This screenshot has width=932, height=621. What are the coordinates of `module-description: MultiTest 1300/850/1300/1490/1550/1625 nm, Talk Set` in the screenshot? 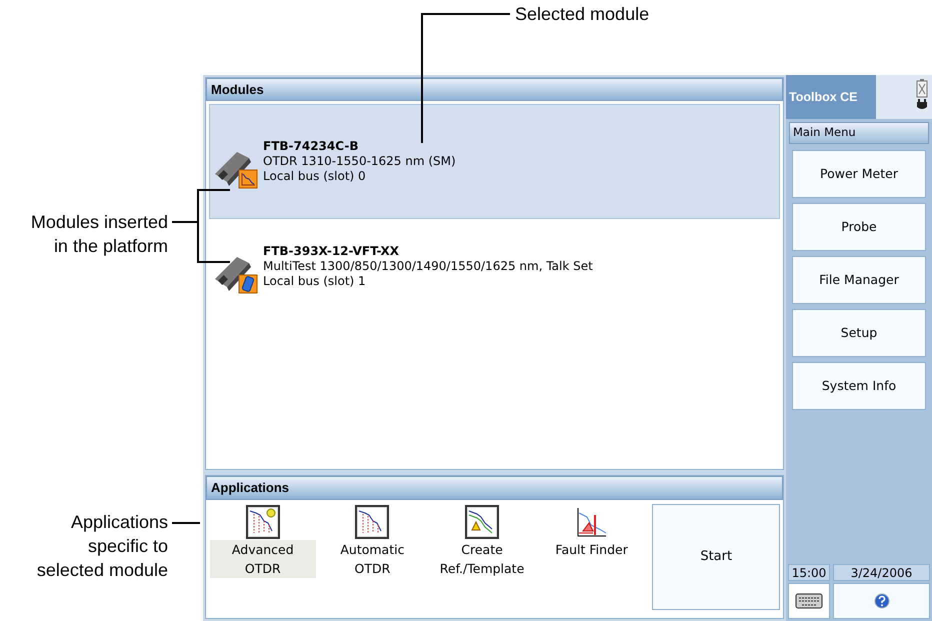 It's located at (428, 266).